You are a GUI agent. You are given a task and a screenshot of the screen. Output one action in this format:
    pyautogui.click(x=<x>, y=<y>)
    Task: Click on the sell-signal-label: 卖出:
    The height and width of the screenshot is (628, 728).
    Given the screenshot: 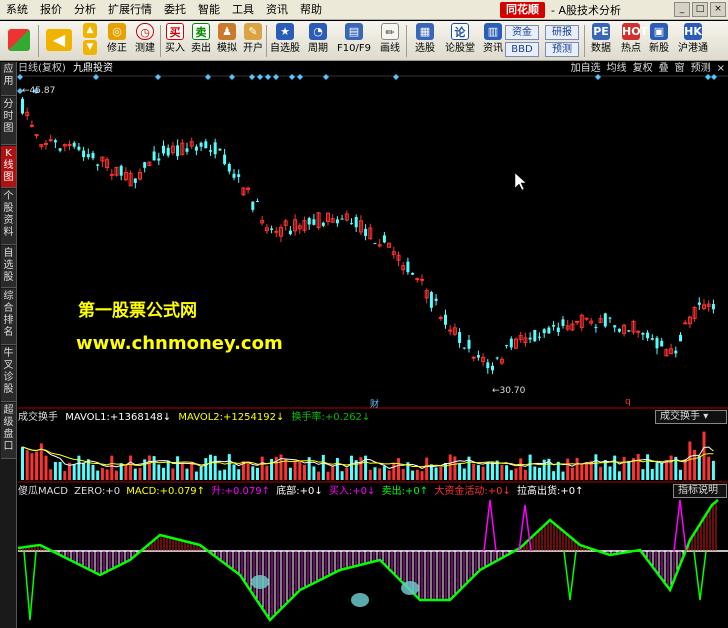 What is the action you would take?
    pyautogui.click(x=393, y=491)
    